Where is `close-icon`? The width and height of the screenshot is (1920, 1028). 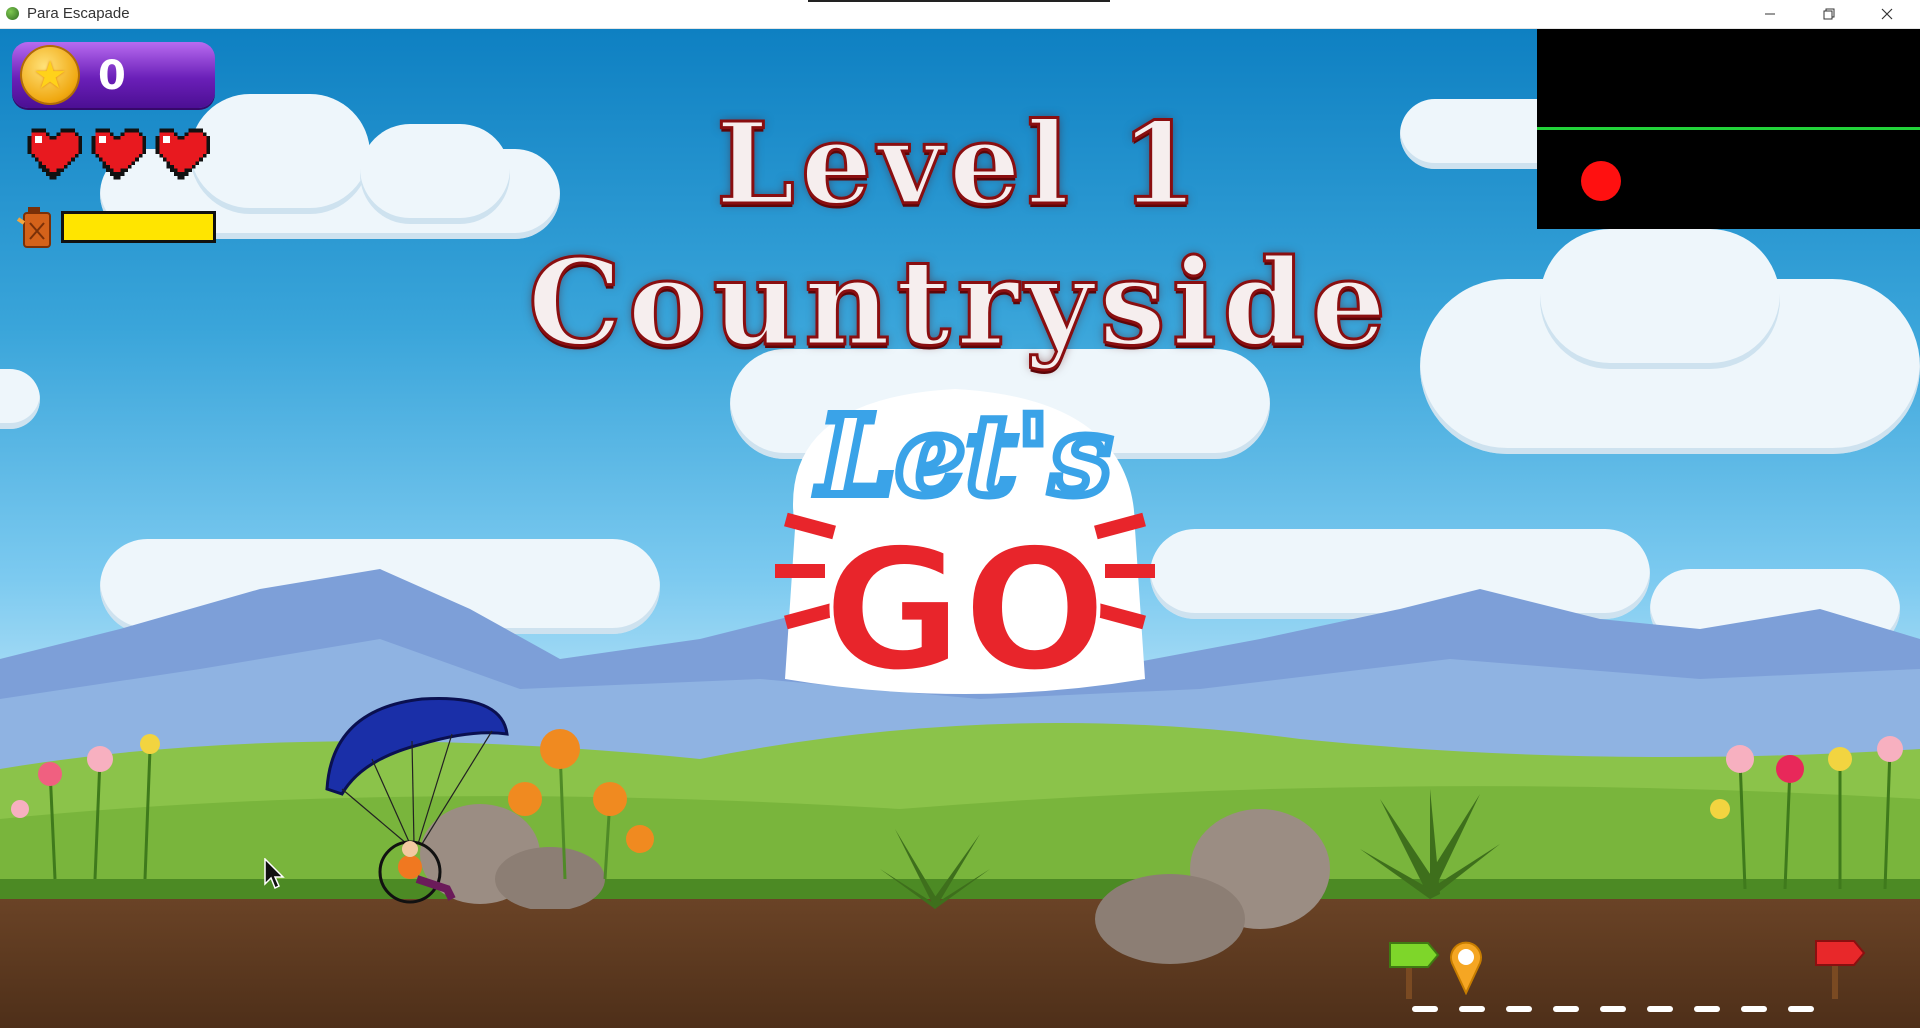 close-icon is located at coordinates (1887, 14).